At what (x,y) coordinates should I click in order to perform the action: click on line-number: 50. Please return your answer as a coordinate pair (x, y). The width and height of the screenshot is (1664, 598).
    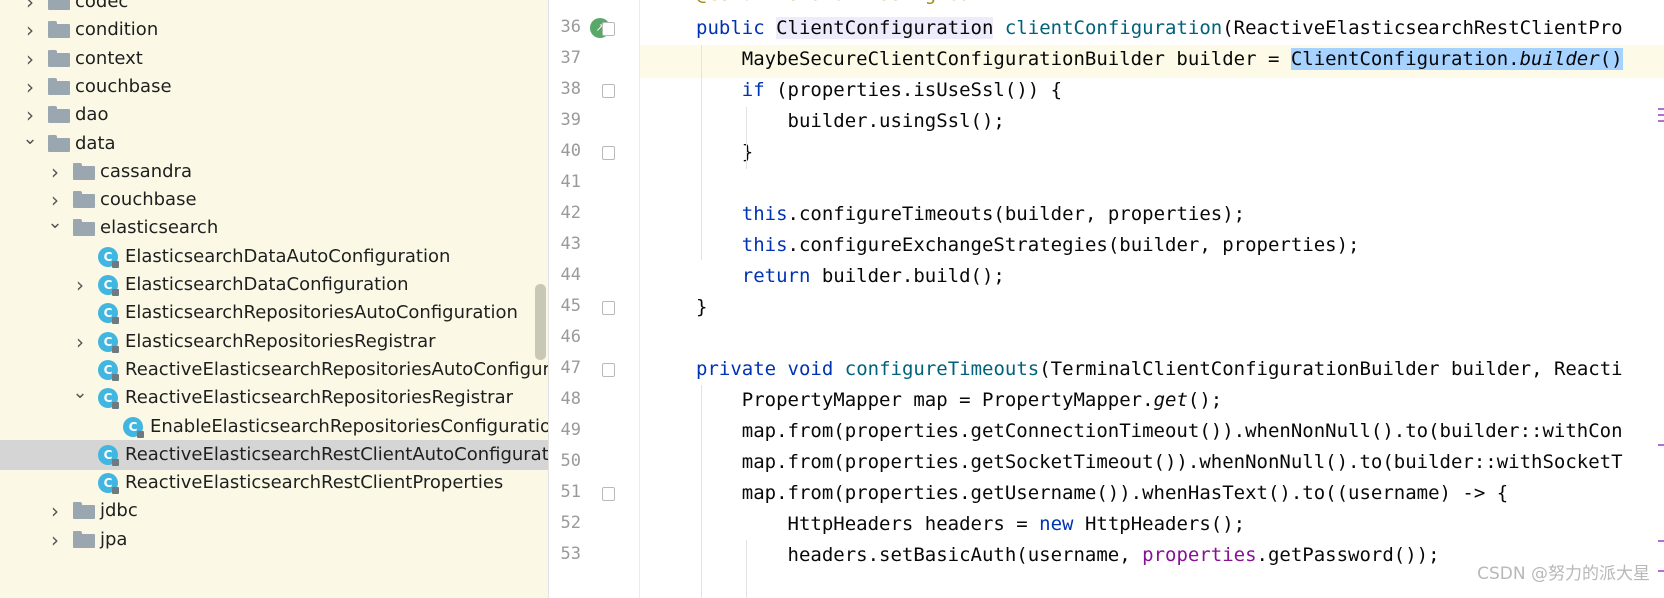
    Looking at the image, I should click on (570, 461).